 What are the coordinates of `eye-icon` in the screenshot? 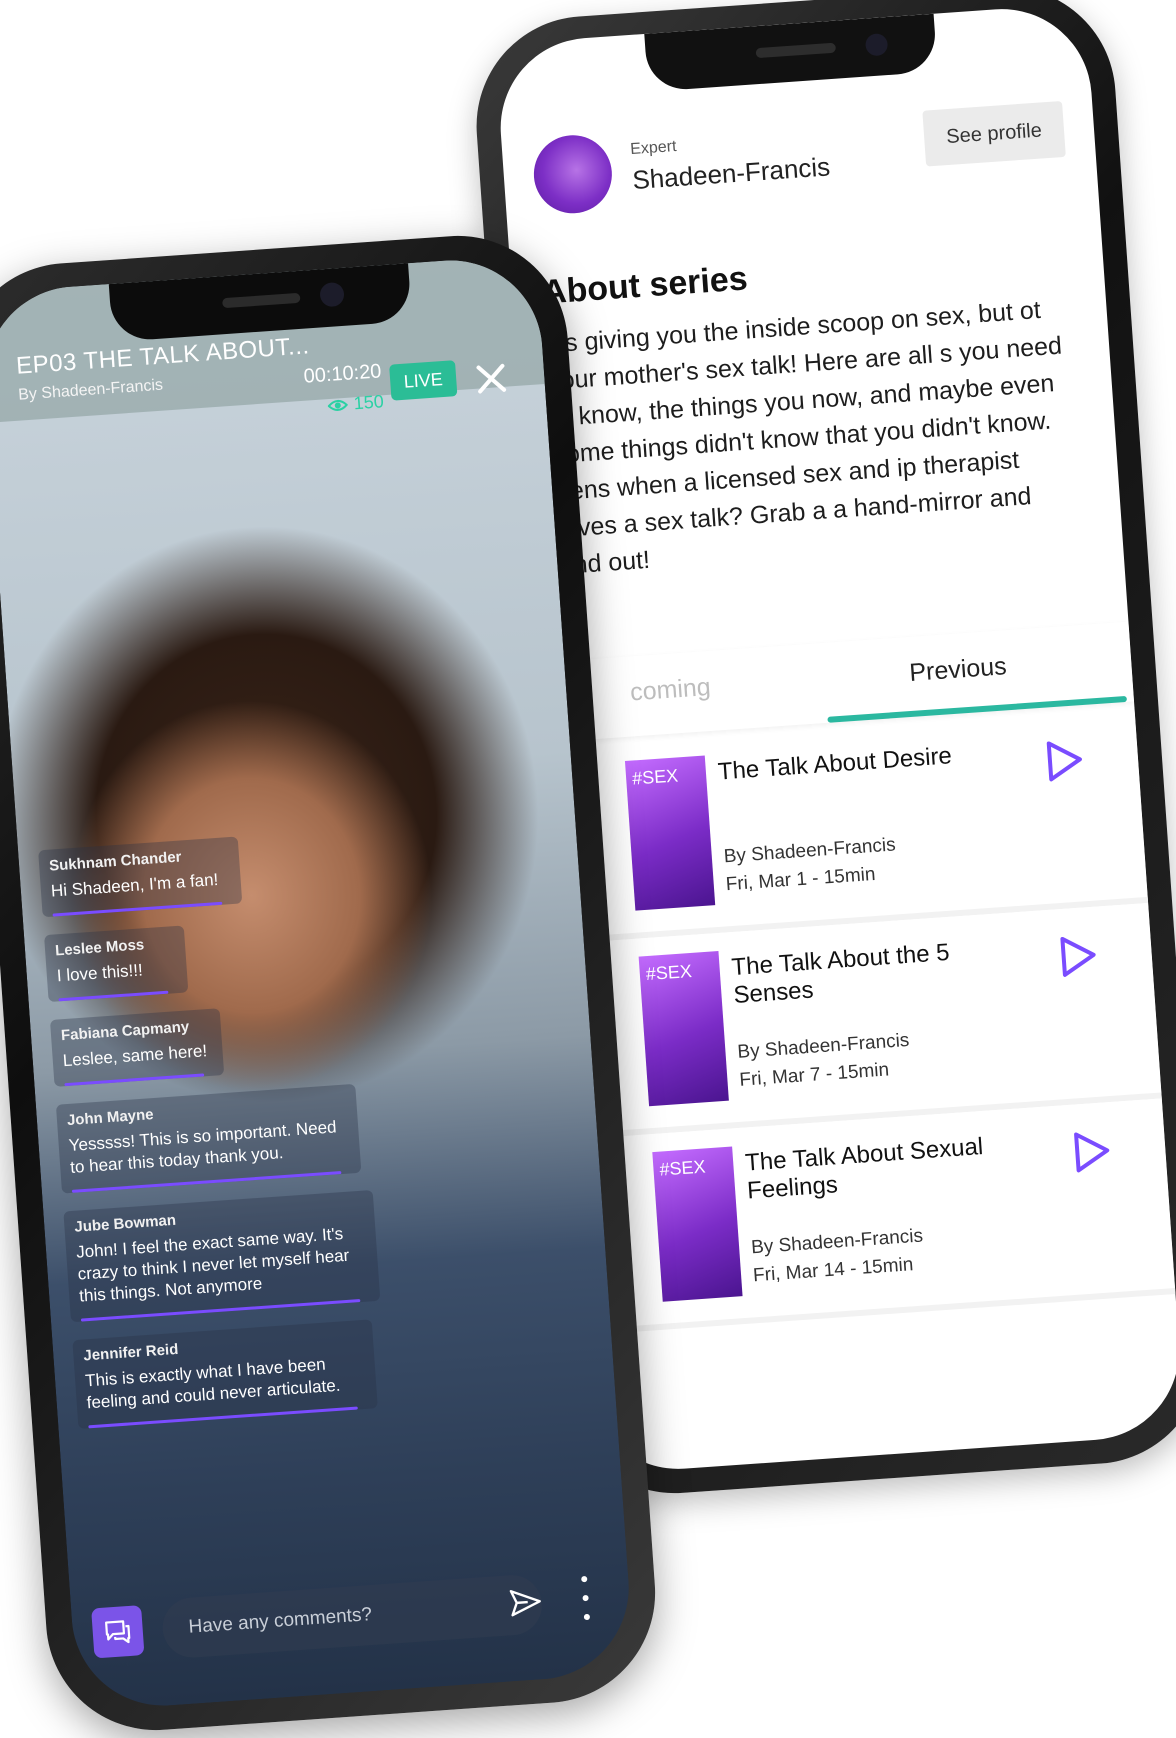 It's located at (338, 405).